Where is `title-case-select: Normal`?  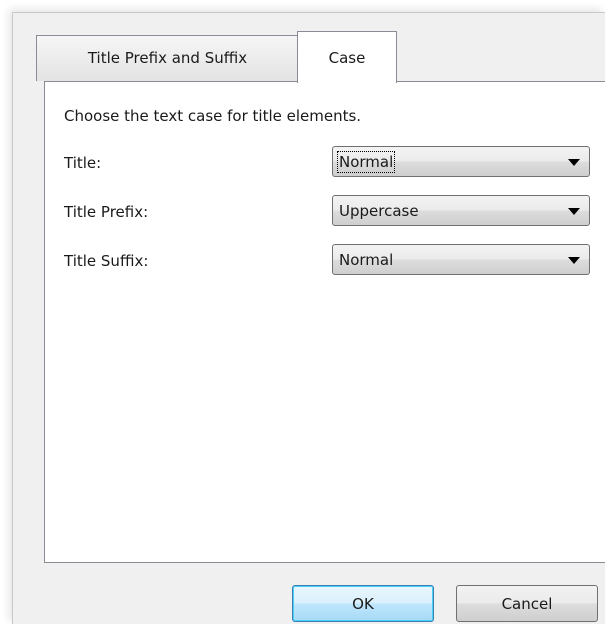
title-case-select: Normal is located at coordinates (461, 161).